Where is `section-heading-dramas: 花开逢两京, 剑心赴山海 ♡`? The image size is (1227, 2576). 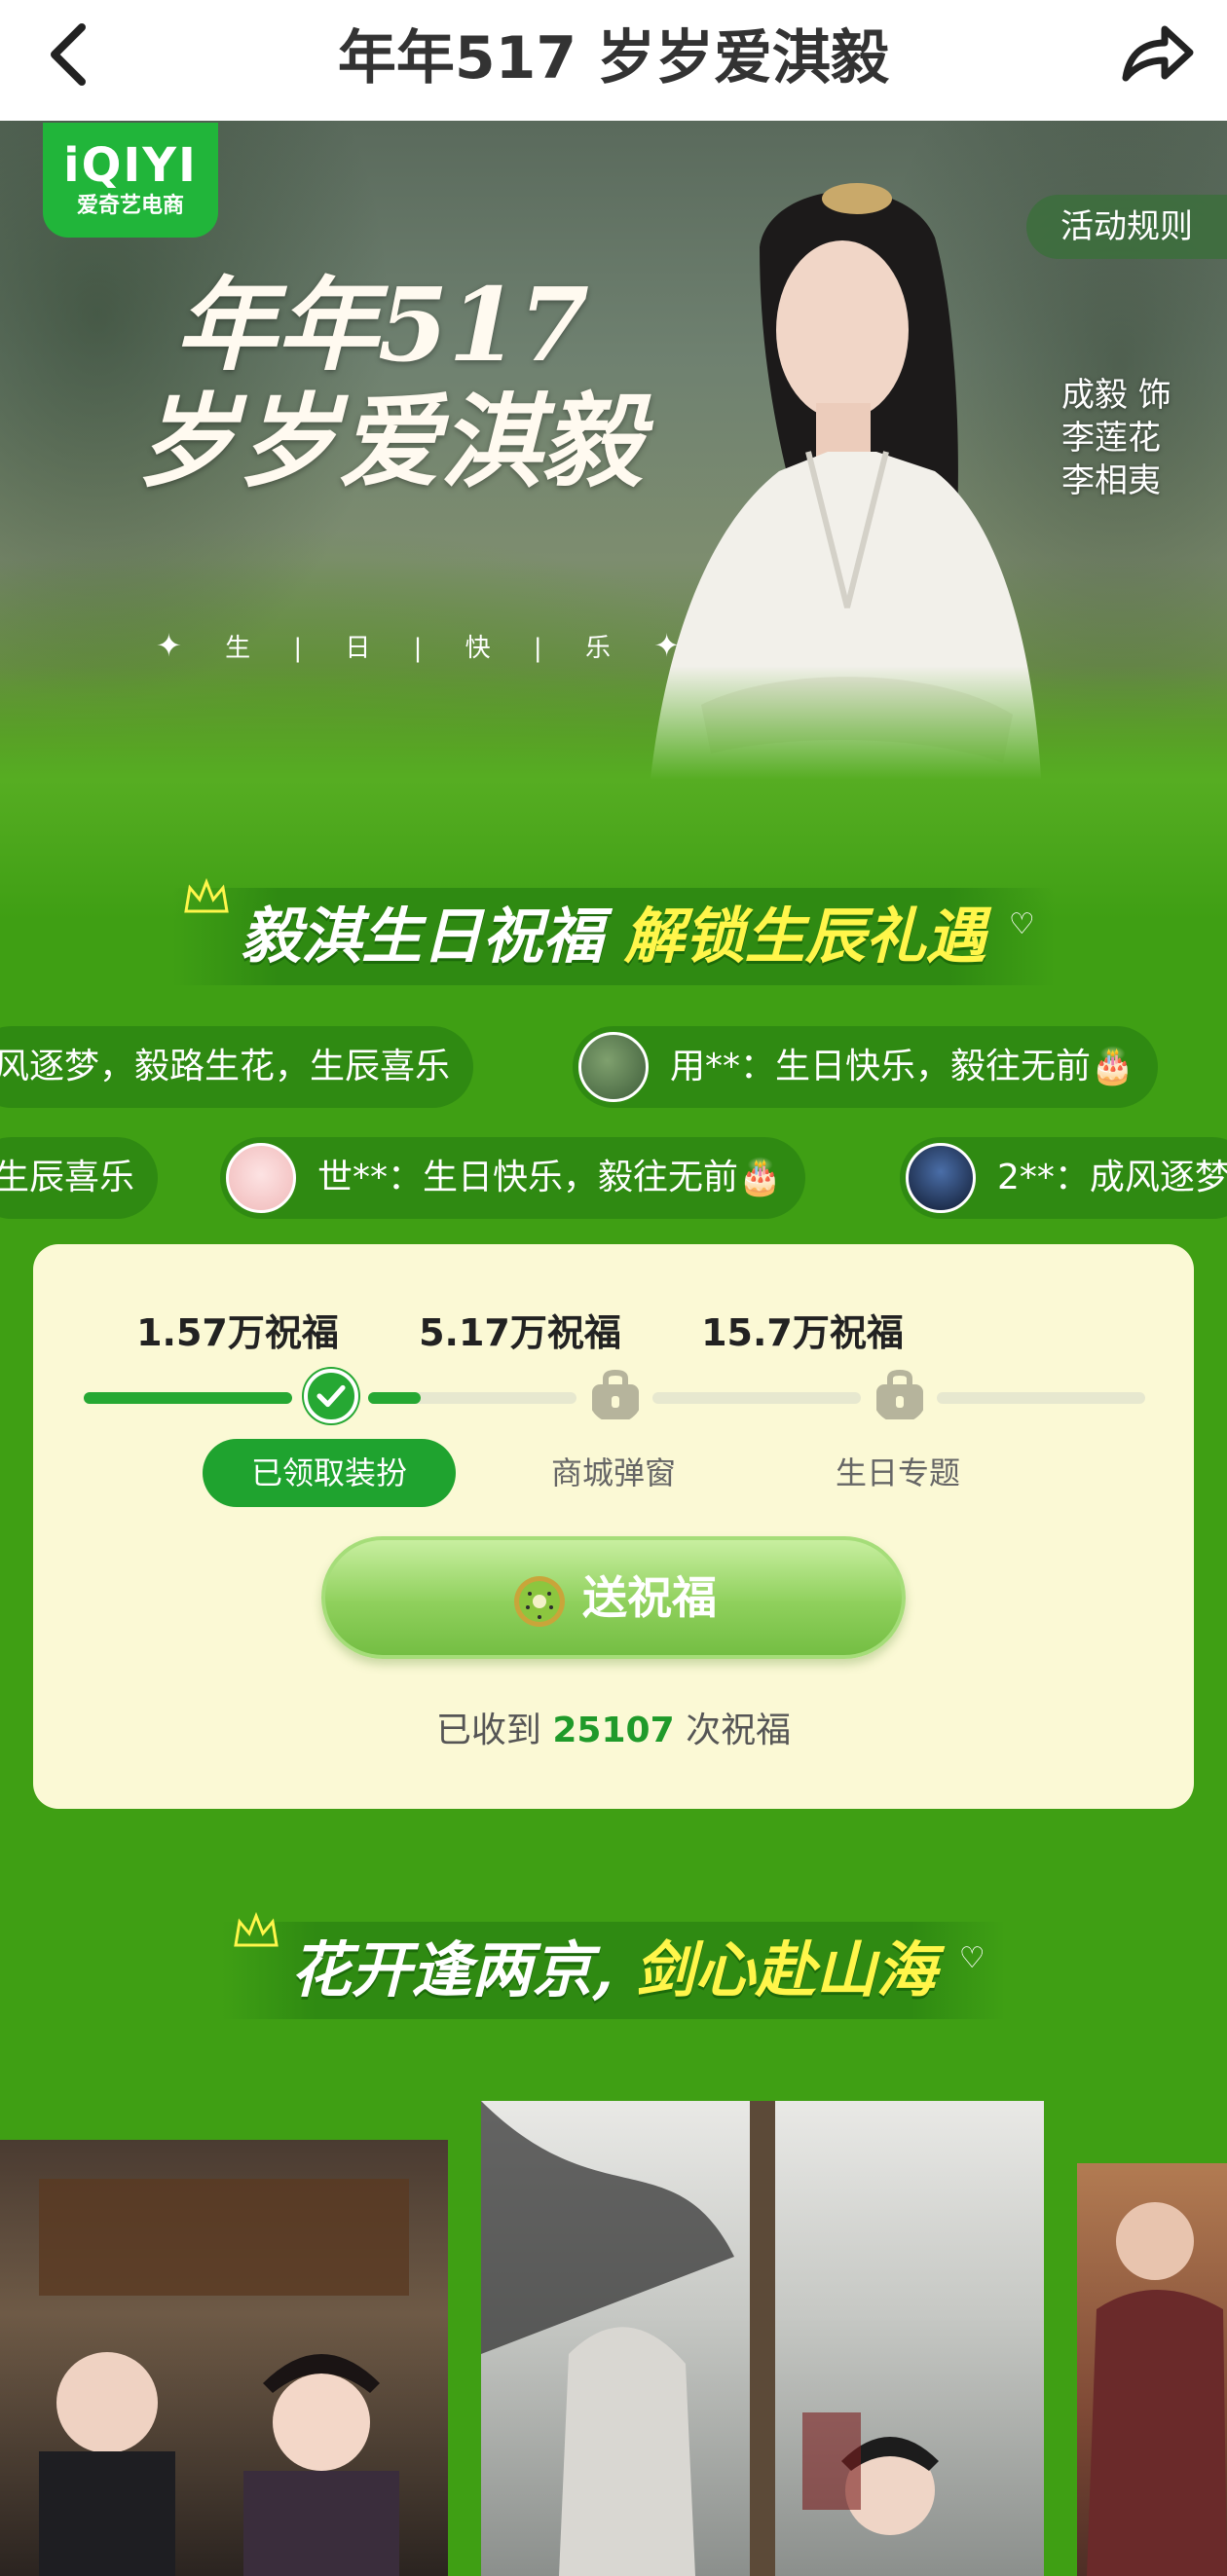 section-heading-dramas: 花开逢两京, 剑心赴山海 ♡ is located at coordinates (613, 1965).